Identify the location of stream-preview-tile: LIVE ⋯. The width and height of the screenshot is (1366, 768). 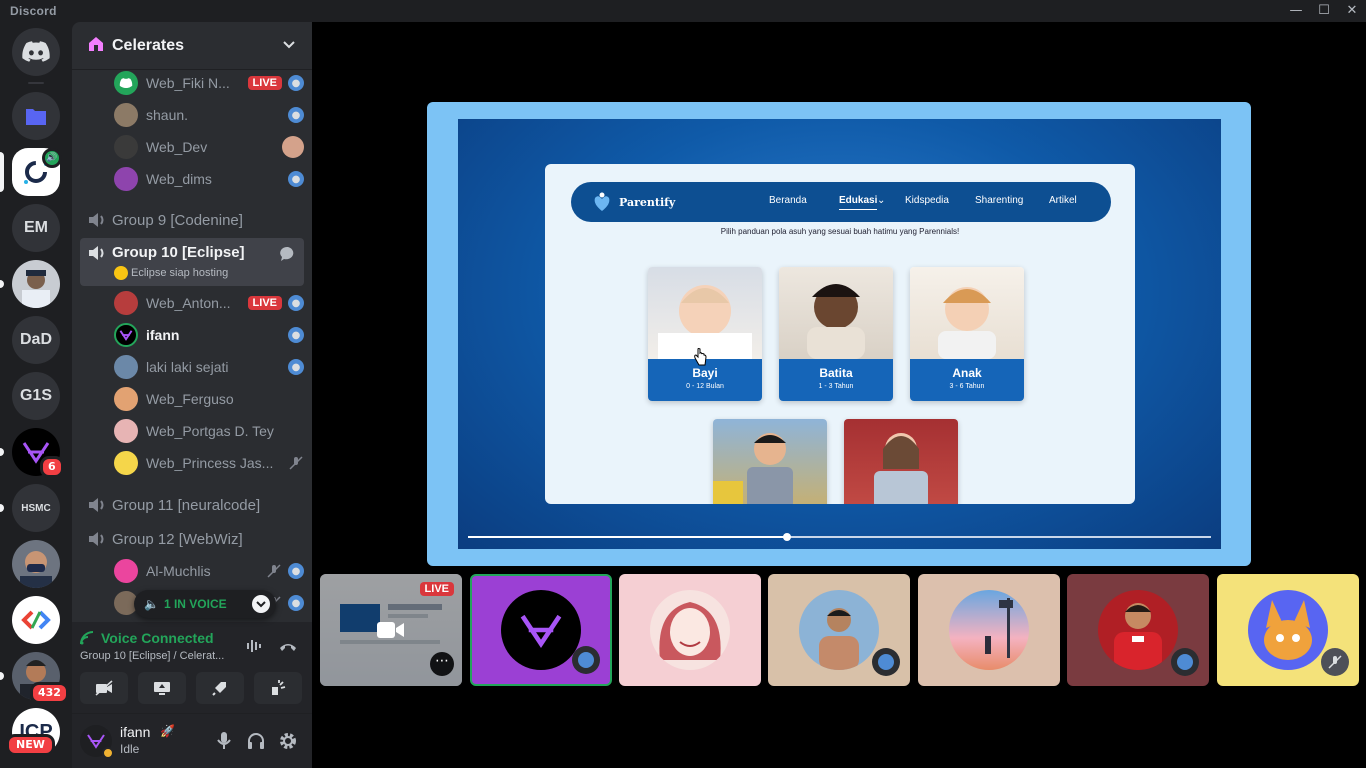
(391, 630).